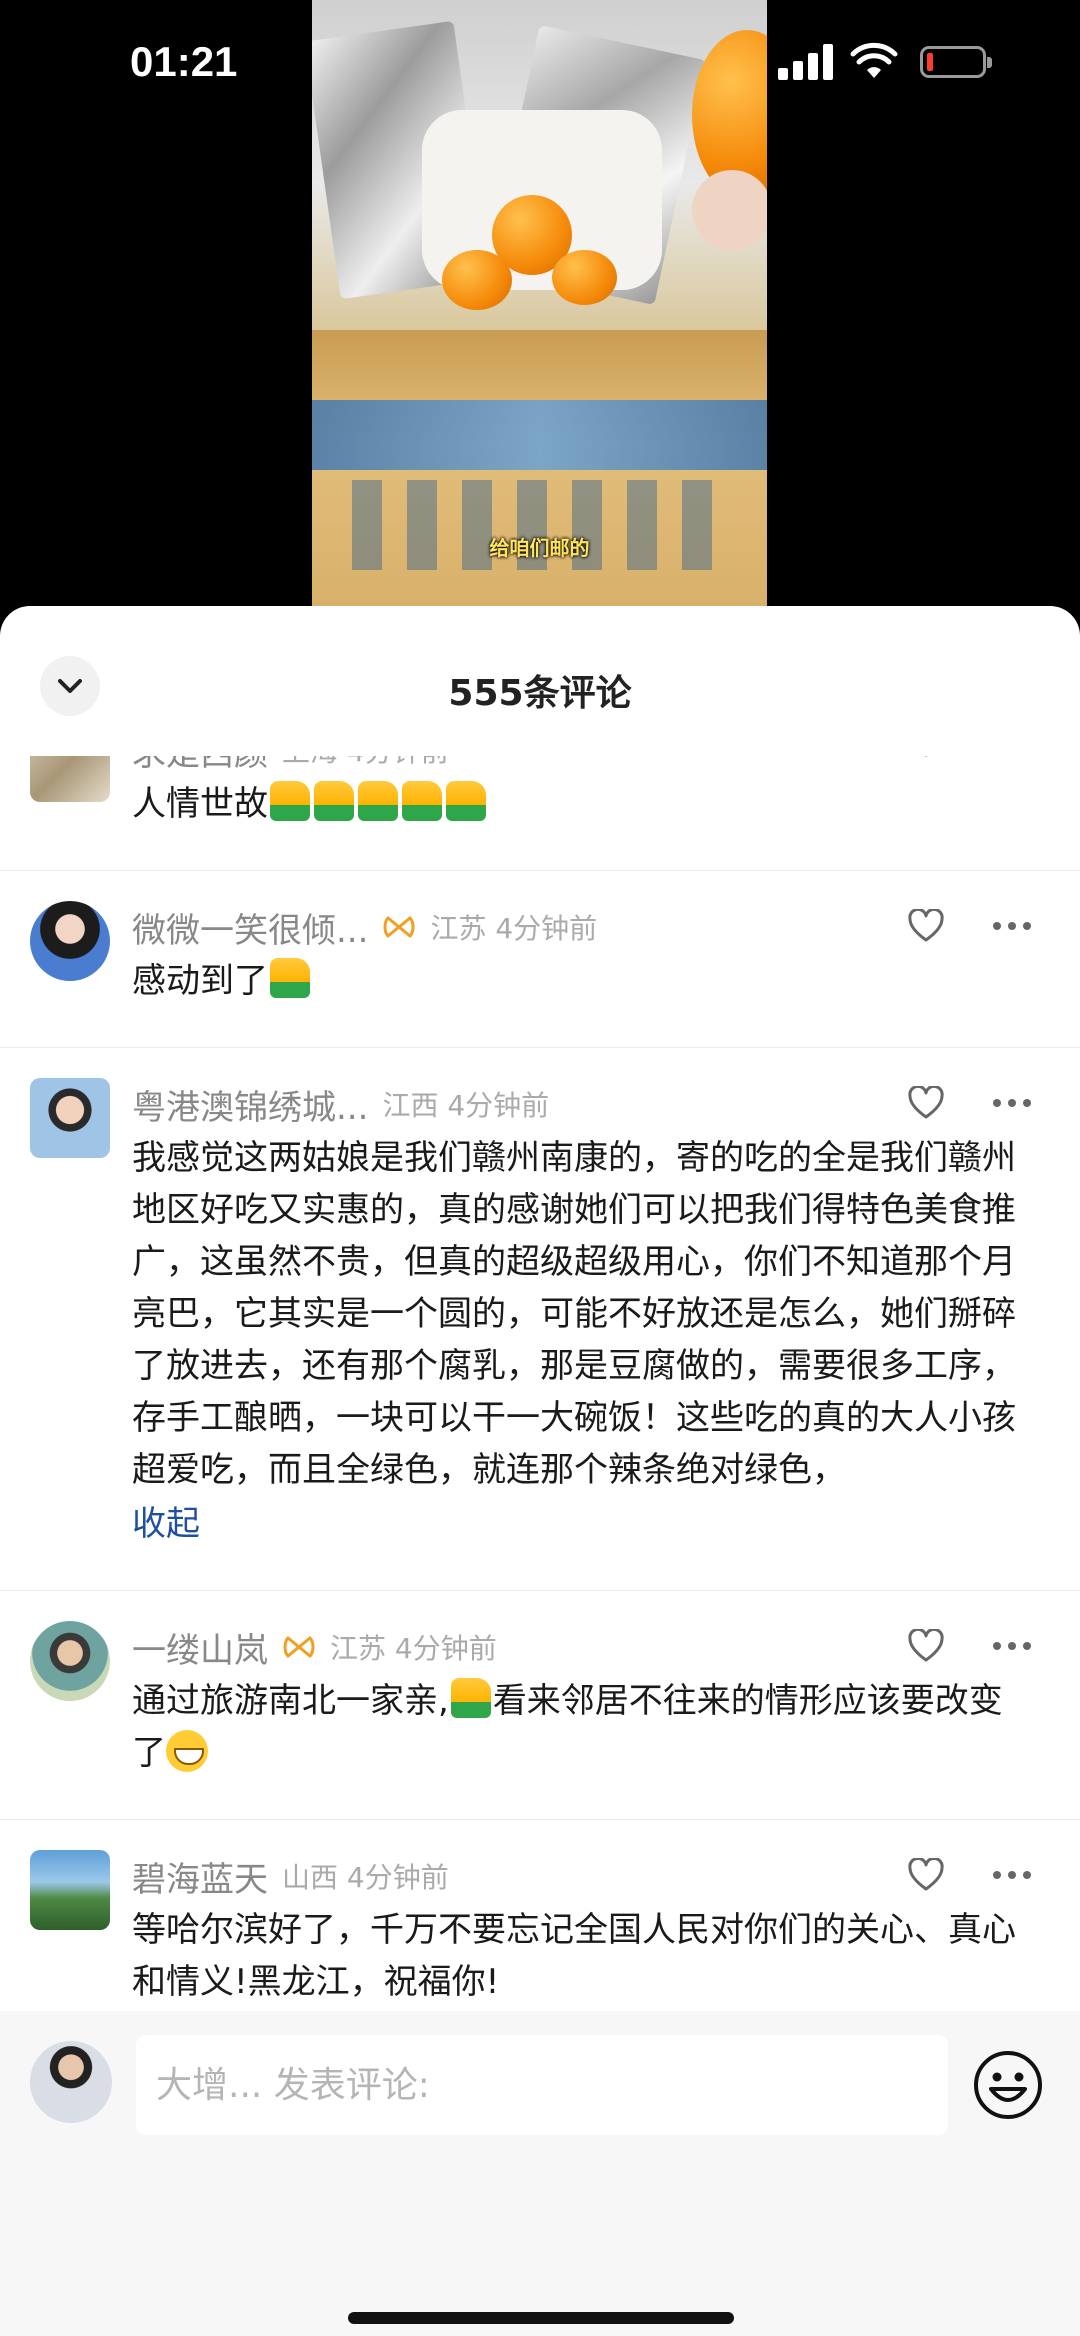 This screenshot has width=1080, height=2336. I want to click on comment-item: 一缕山岚 江苏 4分钟前 通过旅游南北一家亲, 看来邻居不往来的情形应该要改变了, so click(540, 1705).